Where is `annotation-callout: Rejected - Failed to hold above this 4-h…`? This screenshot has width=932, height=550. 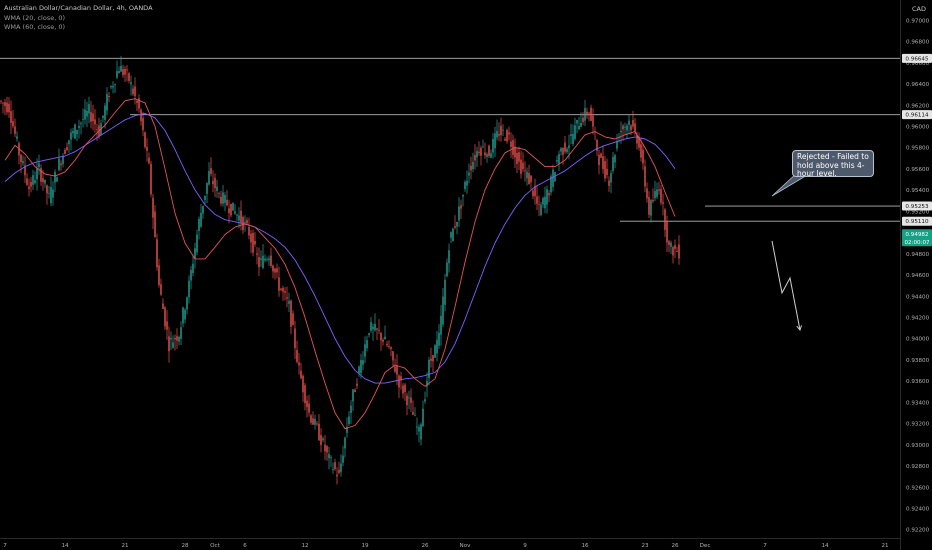
annotation-callout: Rejected - Failed to hold above this 4-h… is located at coordinates (833, 164).